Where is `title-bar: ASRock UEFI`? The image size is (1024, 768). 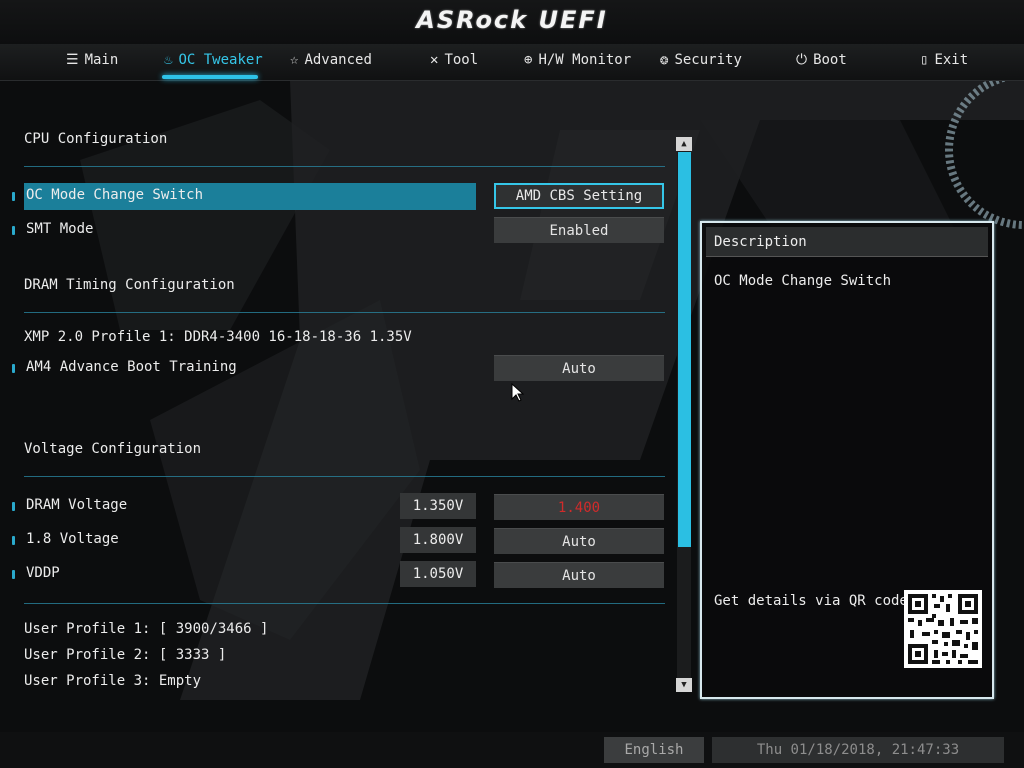
title-bar: ASRock UEFI is located at coordinates (512, 22).